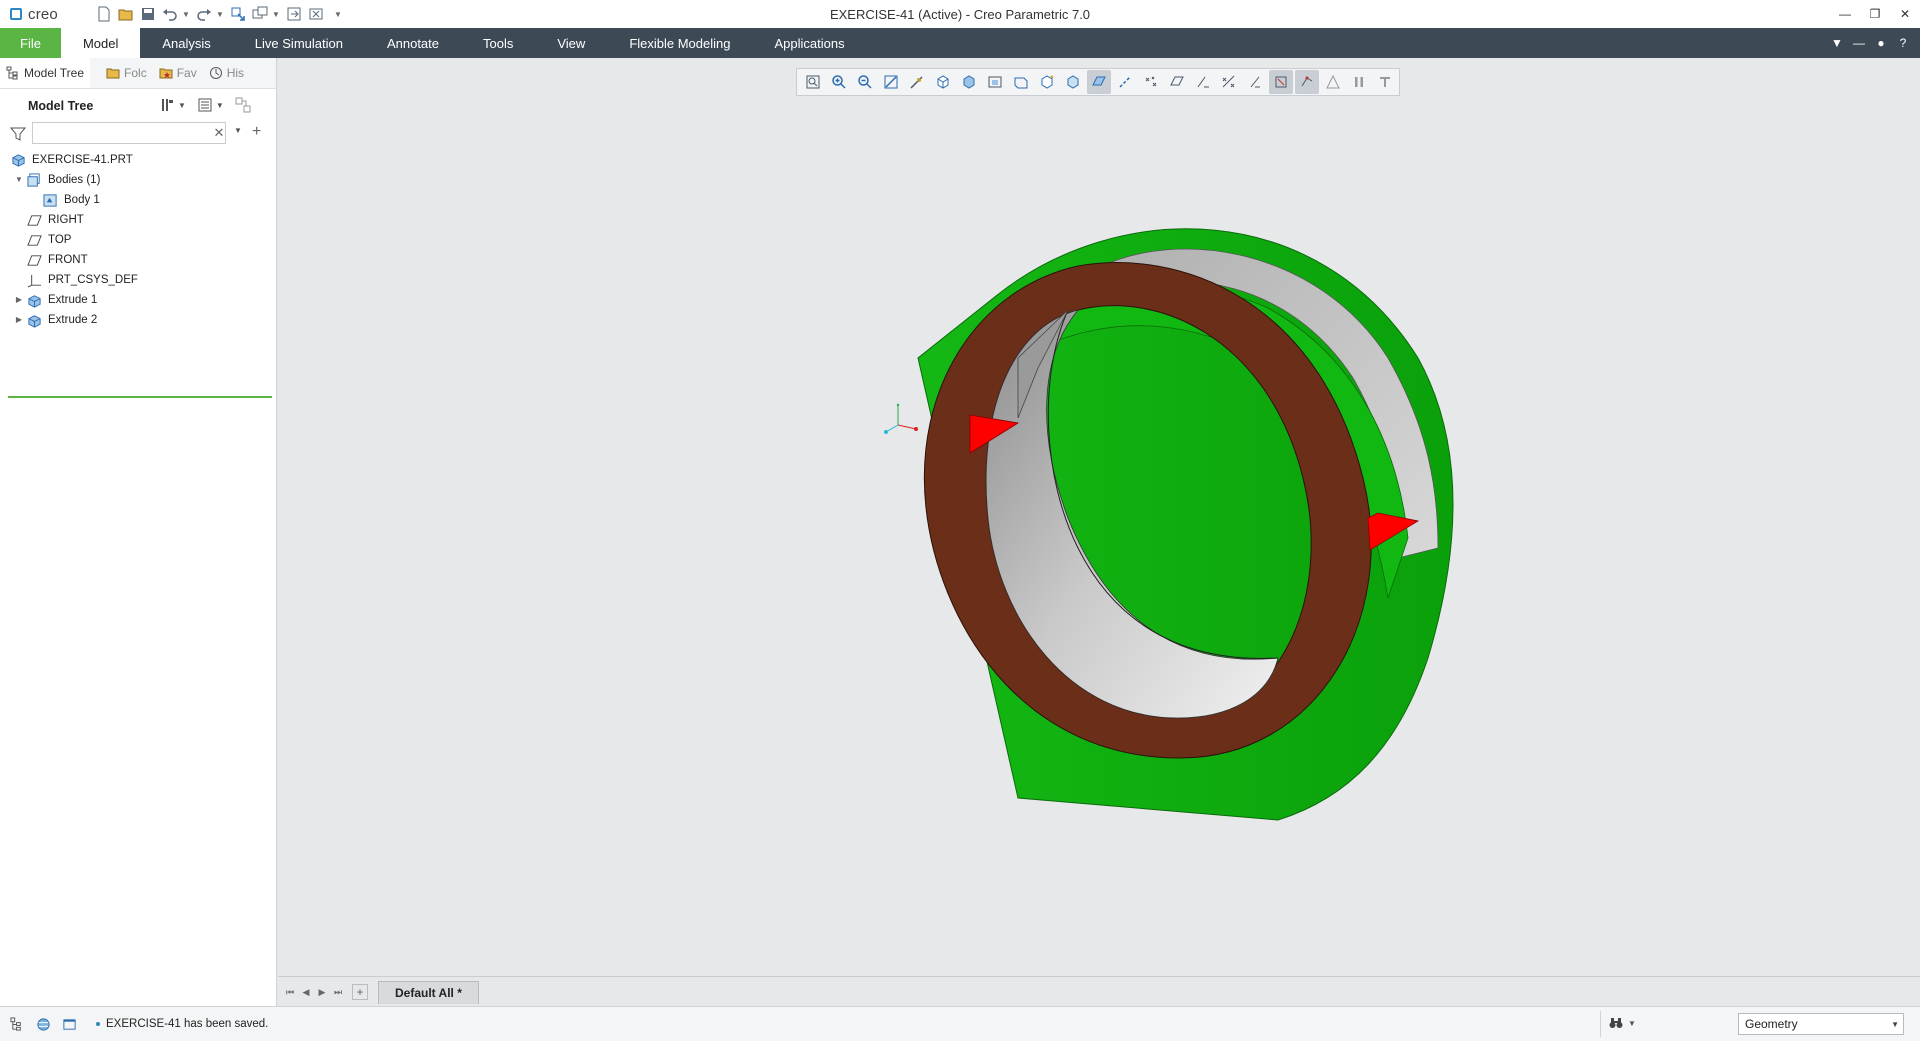 The image size is (1920, 1041). Describe the element at coordinates (1903, 43) in the screenshot. I see `help-icon: ?` at that location.